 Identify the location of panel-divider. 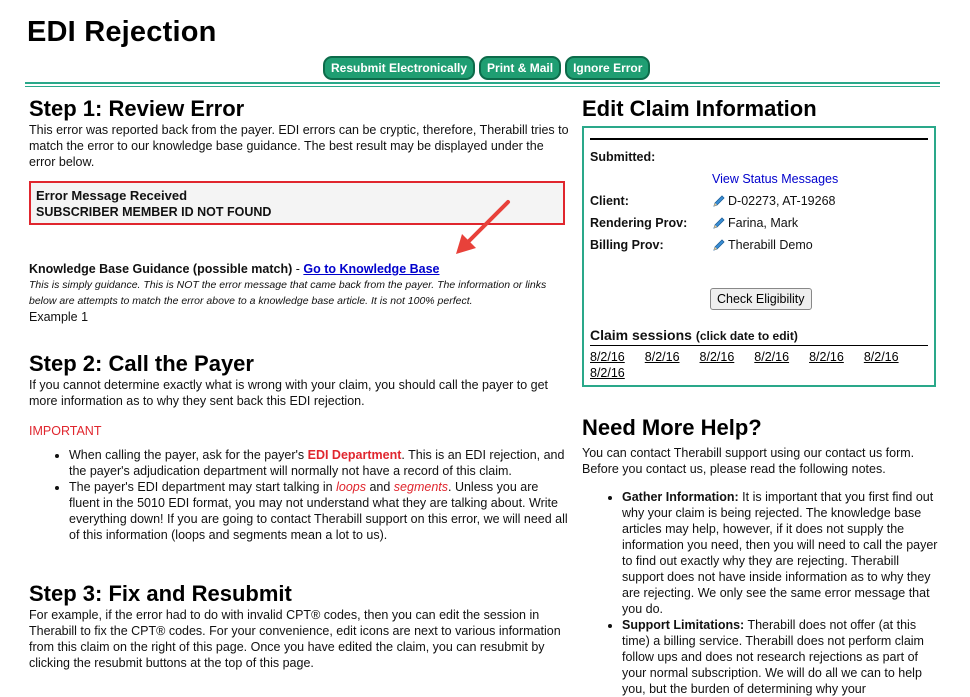
(759, 139).